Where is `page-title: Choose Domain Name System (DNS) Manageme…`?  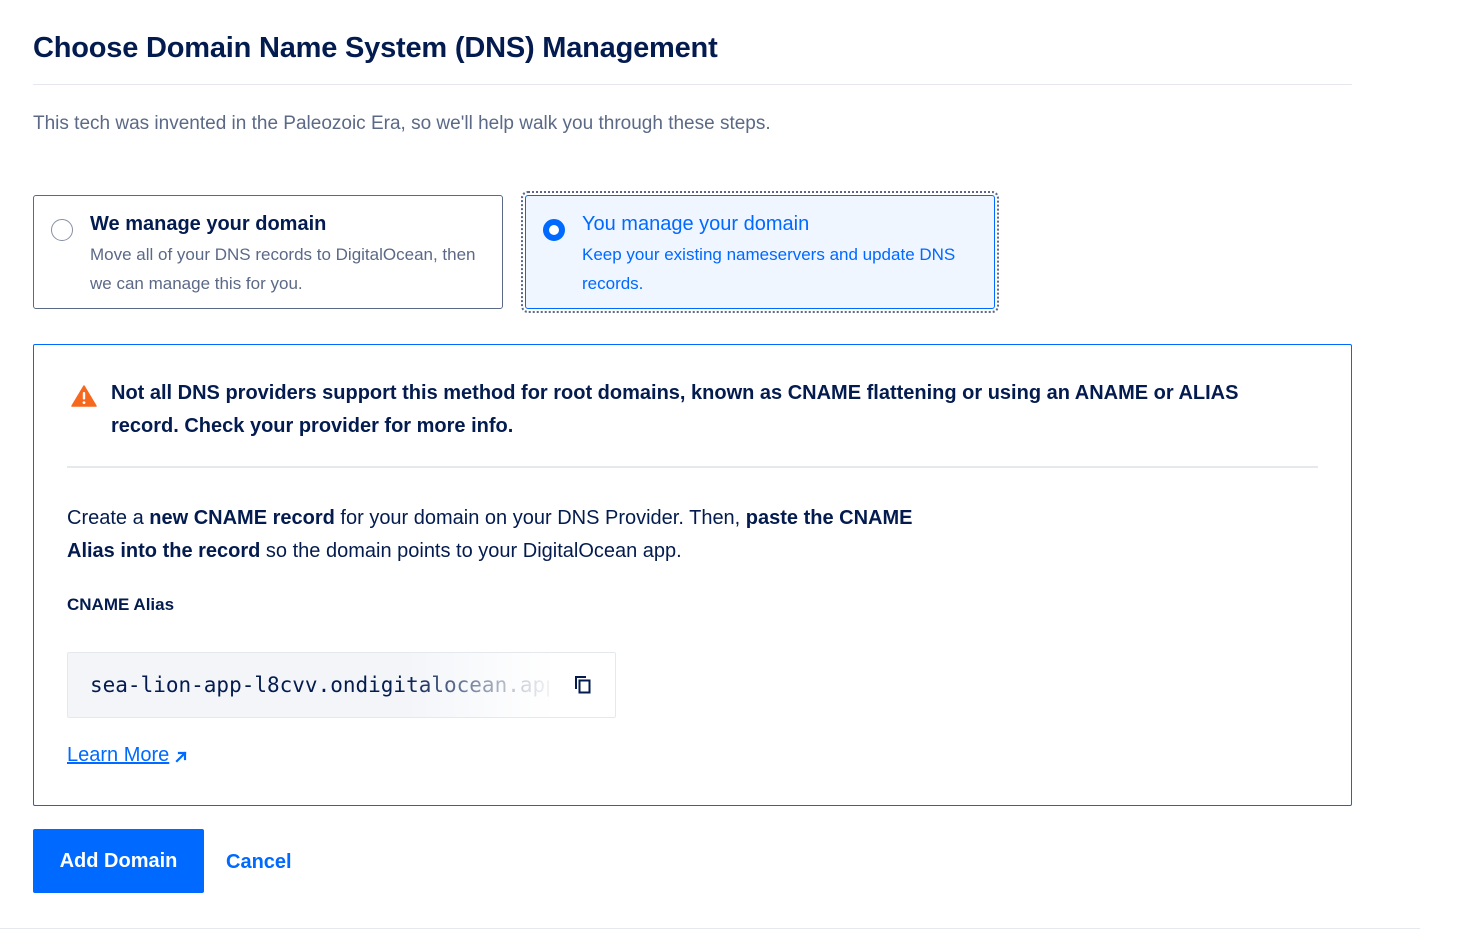 page-title: Choose Domain Name System (DNS) Manageme… is located at coordinates (375, 48).